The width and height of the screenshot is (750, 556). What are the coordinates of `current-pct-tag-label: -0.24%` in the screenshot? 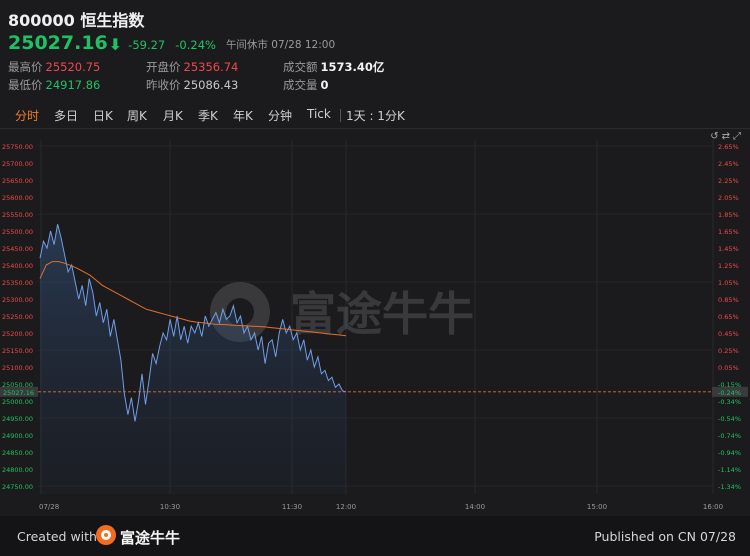 It's located at (729, 393).